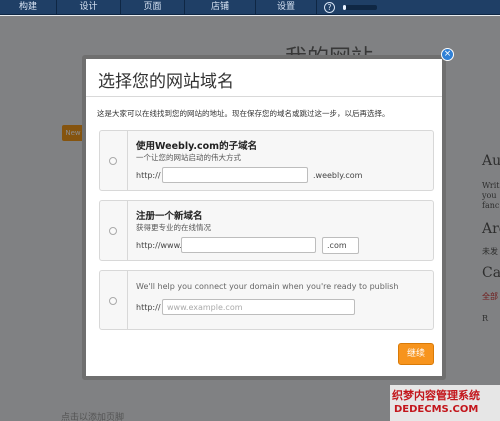 This screenshot has height=421, width=500. What do you see at coordinates (316, 7) in the screenshot?
I see `nav-separator` at bounding box center [316, 7].